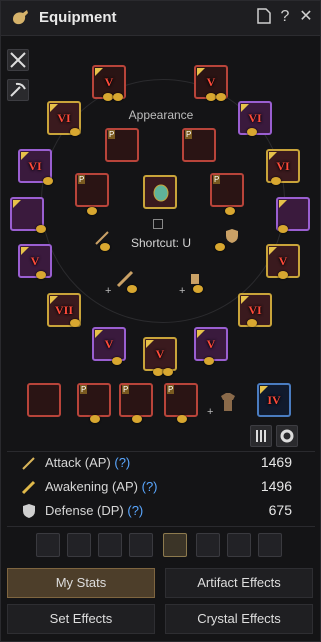 The height and width of the screenshot is (642, 321). What do you see at coordinates (158, 224) in the screenshot?
I see `shortcut-checkbox` at bounding box center [158, 224].